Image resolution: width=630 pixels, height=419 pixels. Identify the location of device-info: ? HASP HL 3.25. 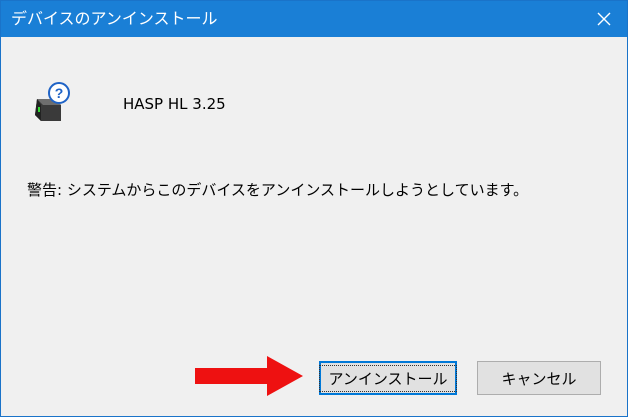
(227, 105).